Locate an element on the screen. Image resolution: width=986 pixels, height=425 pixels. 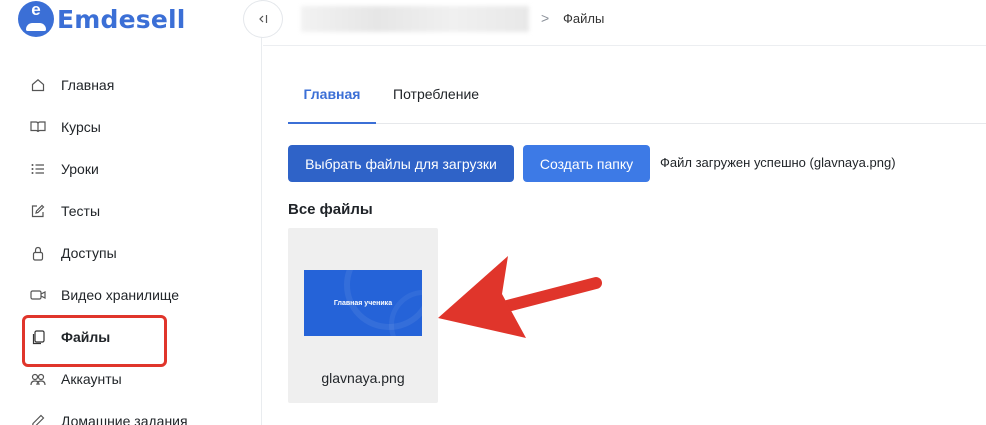
users-icon is located at coordinates (38, 379).